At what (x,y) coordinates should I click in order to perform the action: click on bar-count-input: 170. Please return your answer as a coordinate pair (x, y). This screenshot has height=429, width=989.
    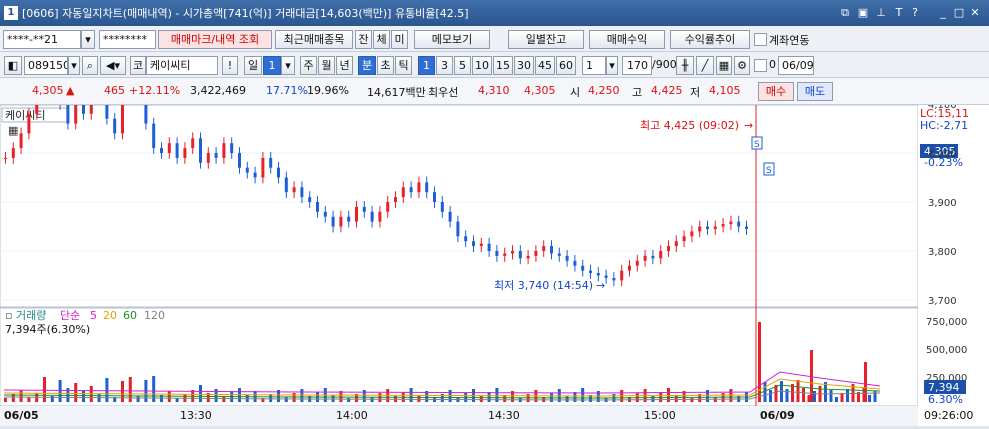
    Looking at the image, I should click on (637, 65).